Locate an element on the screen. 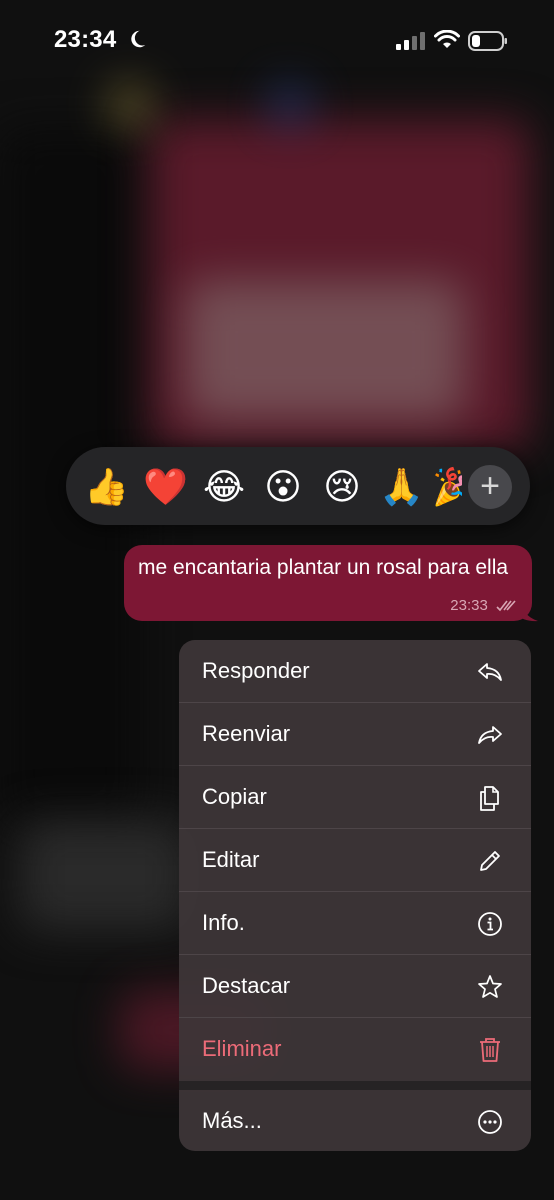 The image size is (554, 1200). menu-item-reply: Responder is located at coordinates (355, 671).